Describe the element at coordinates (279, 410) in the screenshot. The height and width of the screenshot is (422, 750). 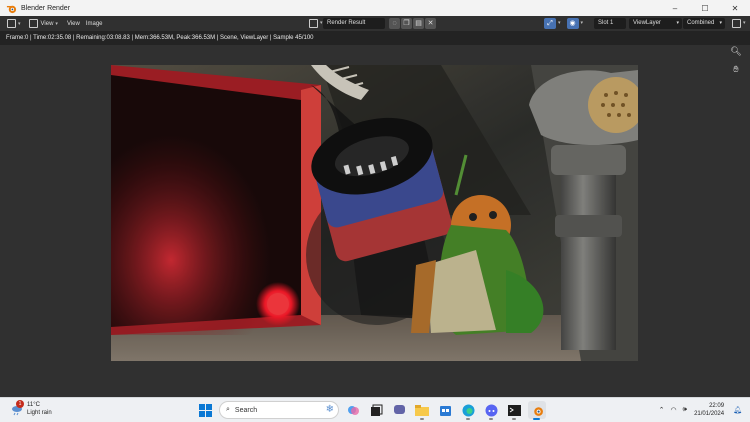
I see `taskbar-search-box: ⌕ Search ❄` at that location.